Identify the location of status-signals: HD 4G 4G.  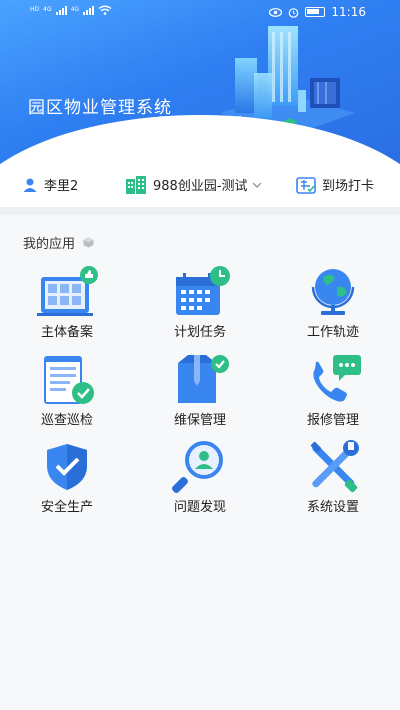
(71, 10).